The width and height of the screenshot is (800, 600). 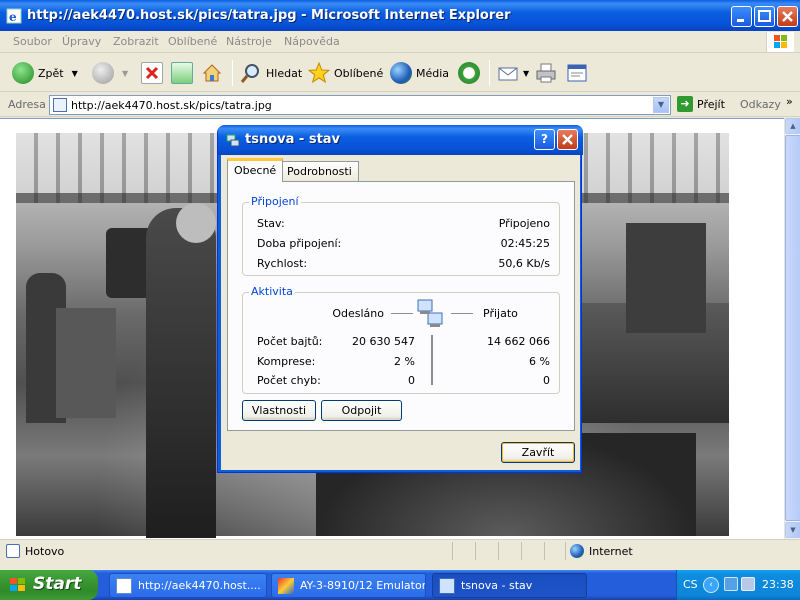 I want to click on help-button: ?, so click(x=544, y=139).